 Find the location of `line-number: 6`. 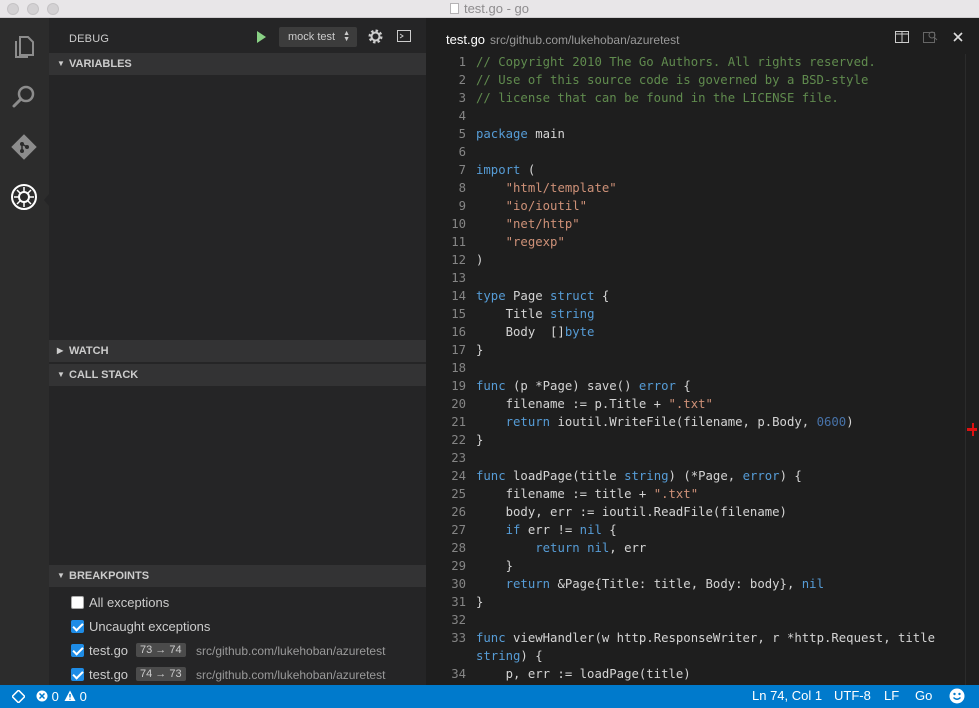

line-number: 6 is located at coordinates (455, 152).